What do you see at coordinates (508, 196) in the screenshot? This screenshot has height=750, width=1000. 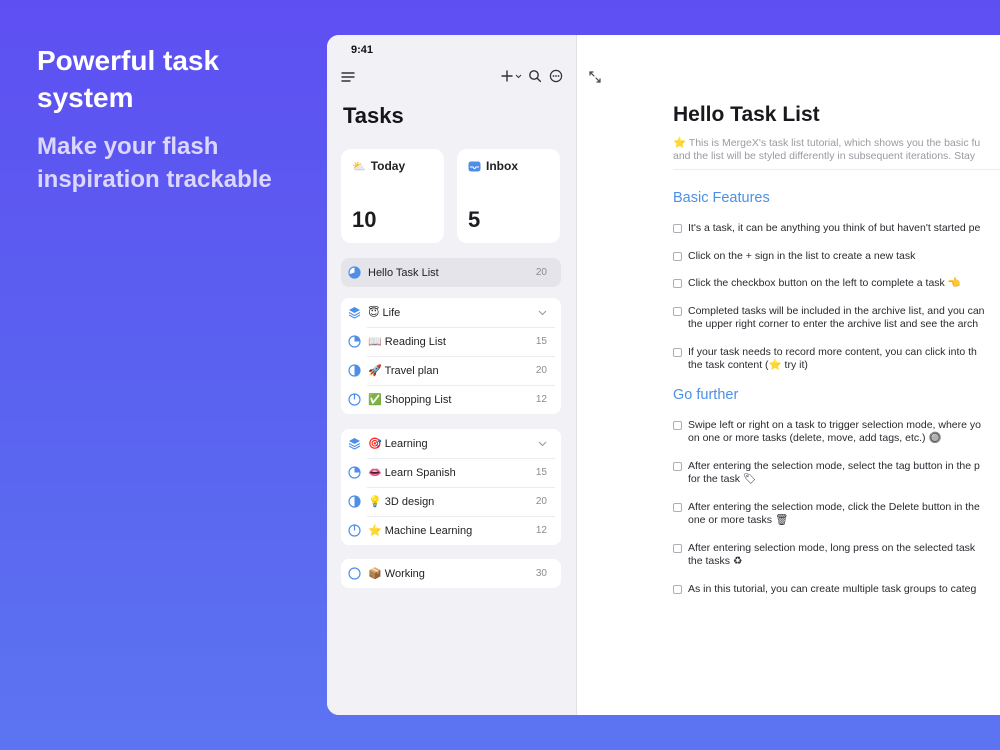 I see `inbox-card: Inbox 5` at bounding box center [508, 196].